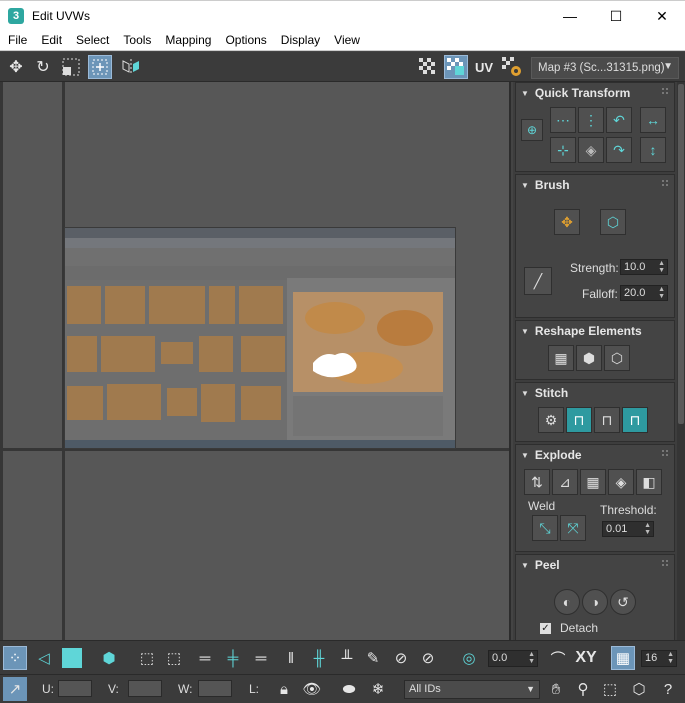 The image size is (685, 703). I want to click on stitch-custom-icon: ⚙, so click(551, 420).